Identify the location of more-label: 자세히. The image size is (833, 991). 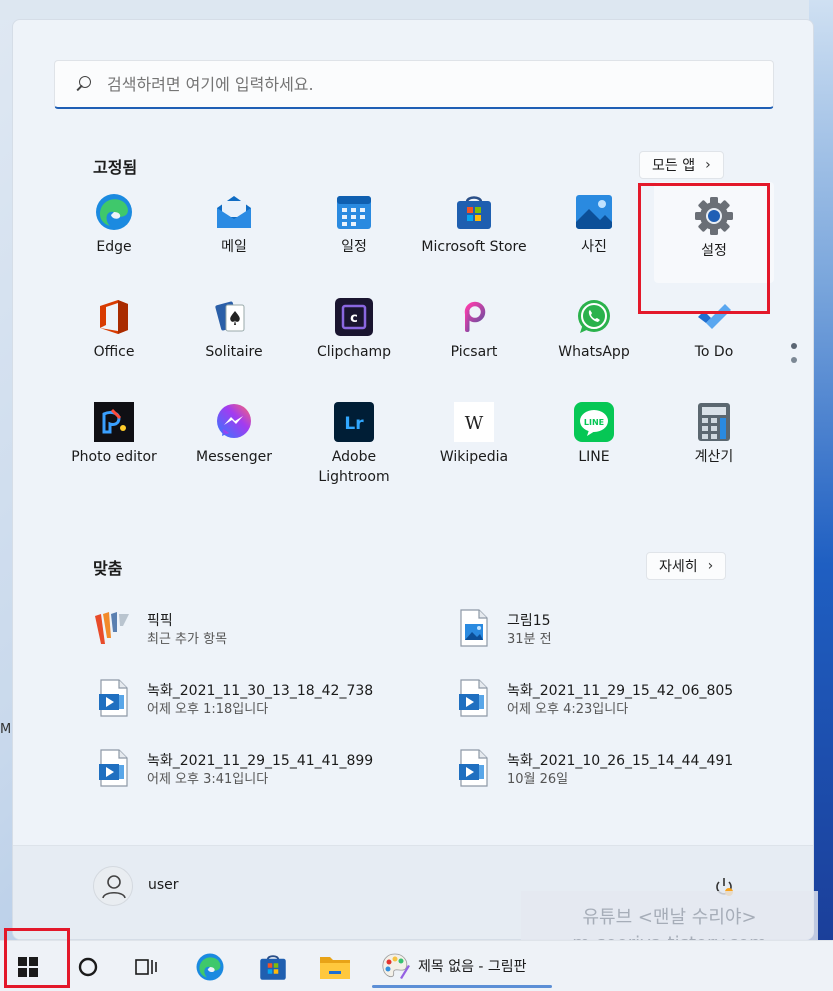
(678, 567).